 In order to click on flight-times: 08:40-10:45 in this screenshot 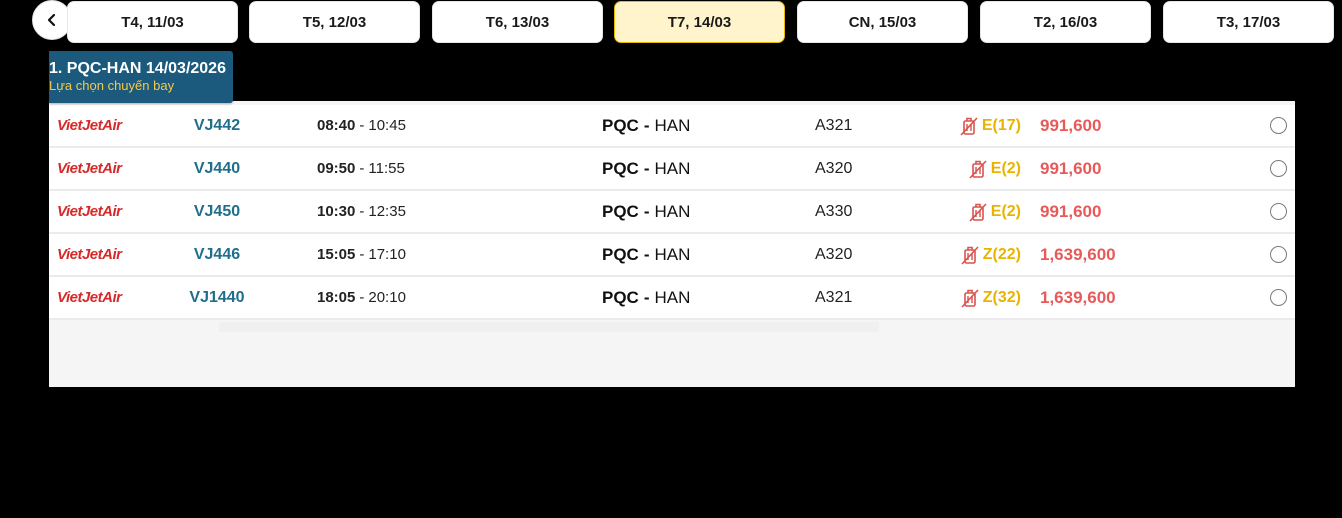, I will do `click(361, 125)`.